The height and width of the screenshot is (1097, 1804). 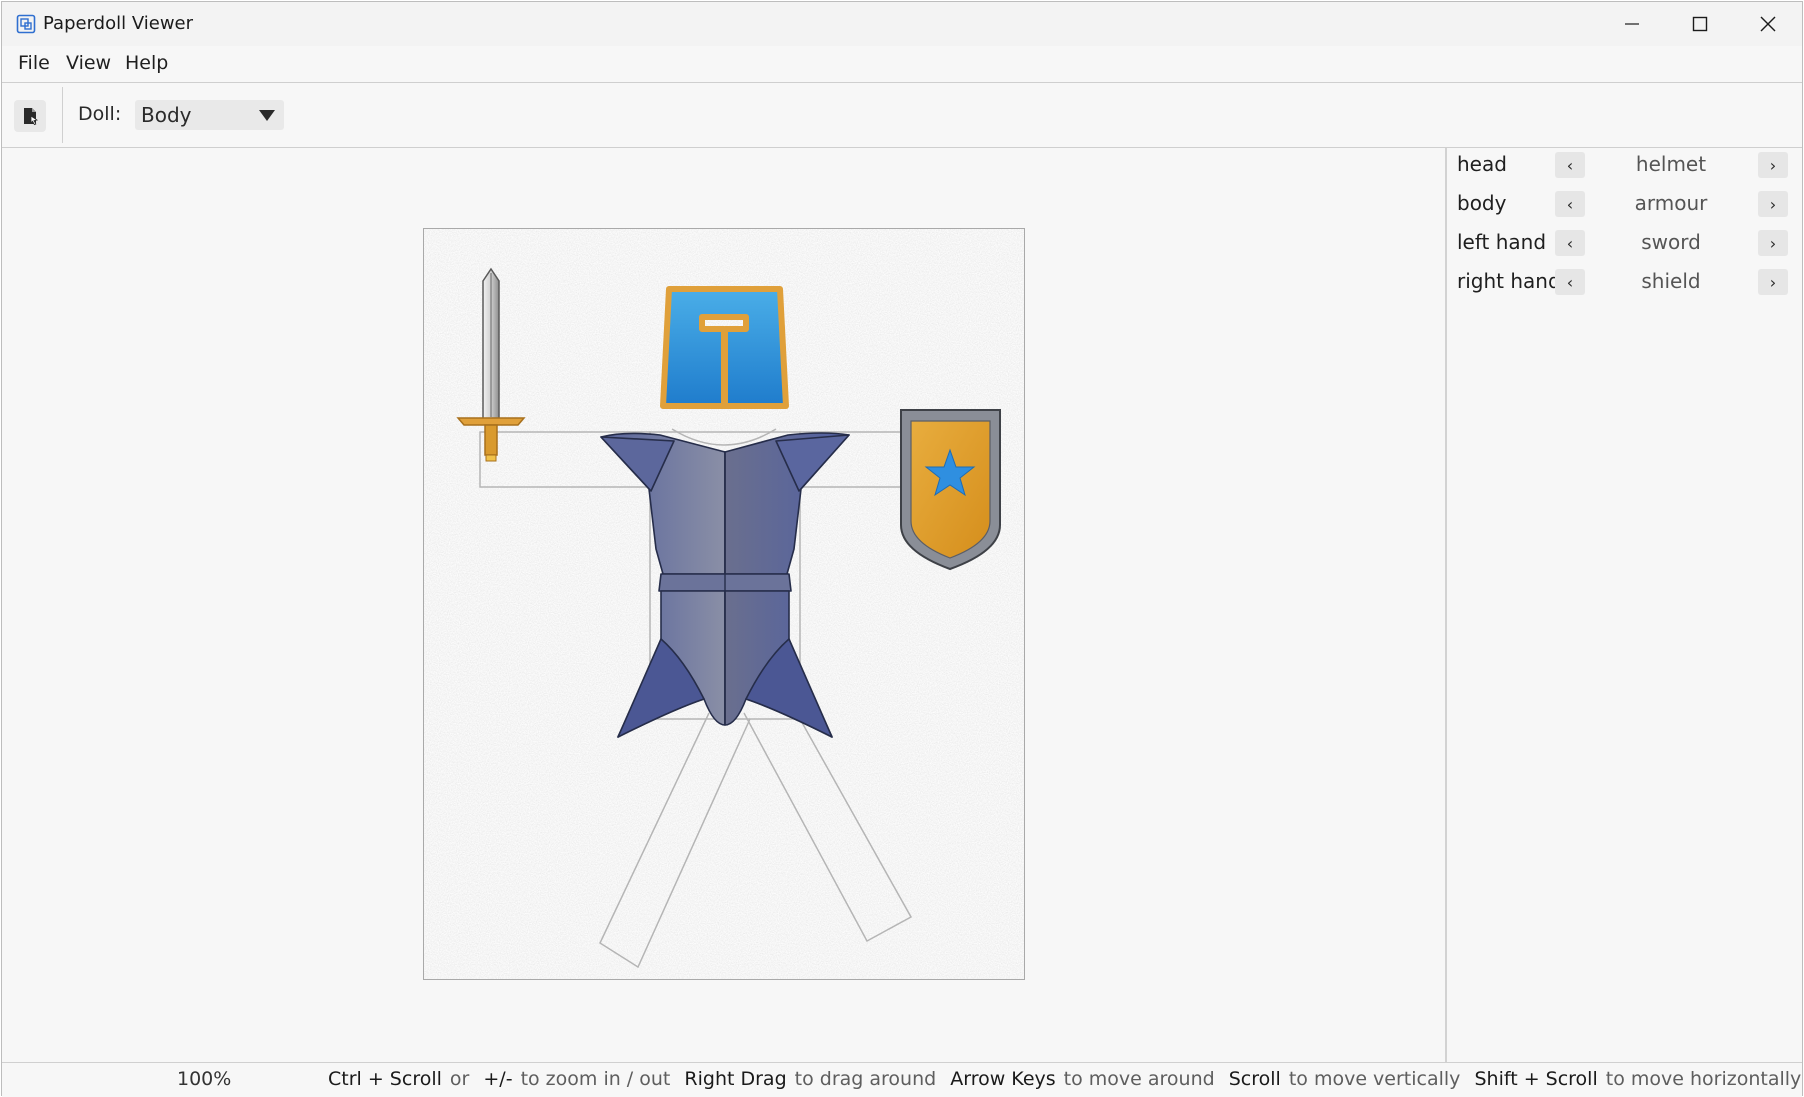 What do you see at coordinates (1509, 281) in the screenshot?
I see `slot-label: right hand` at bounding box center [1509, 281].